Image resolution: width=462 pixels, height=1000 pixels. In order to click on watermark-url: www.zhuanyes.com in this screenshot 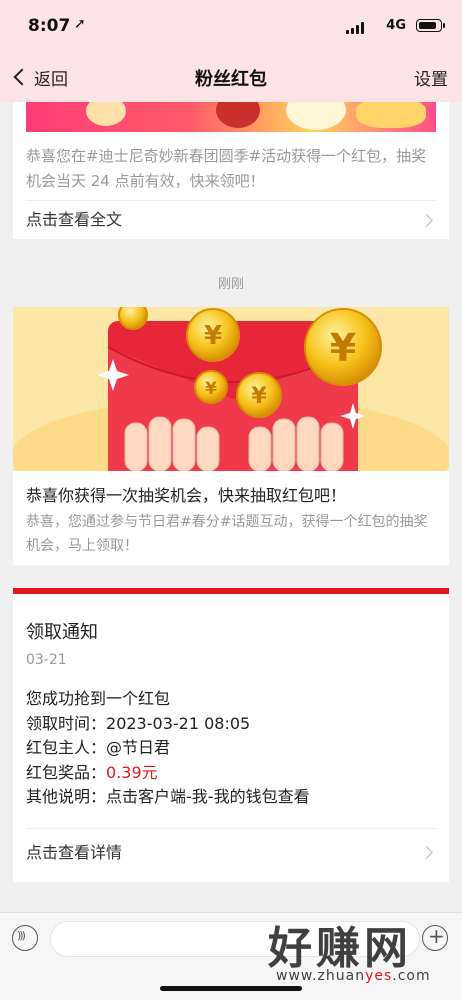, I will do `click(353, 976)`.